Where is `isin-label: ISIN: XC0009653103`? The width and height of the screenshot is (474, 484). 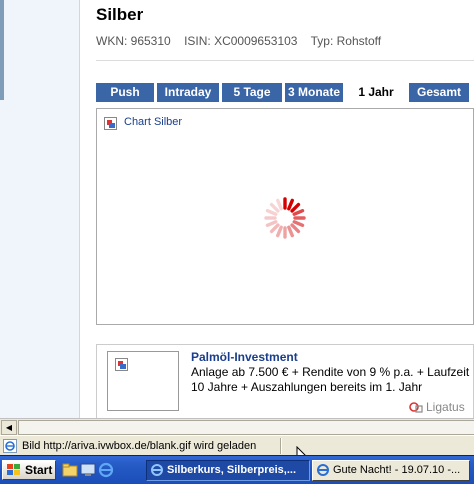 isin-label: ISIN: XC0009653103 is located at coordinates (241, 41).